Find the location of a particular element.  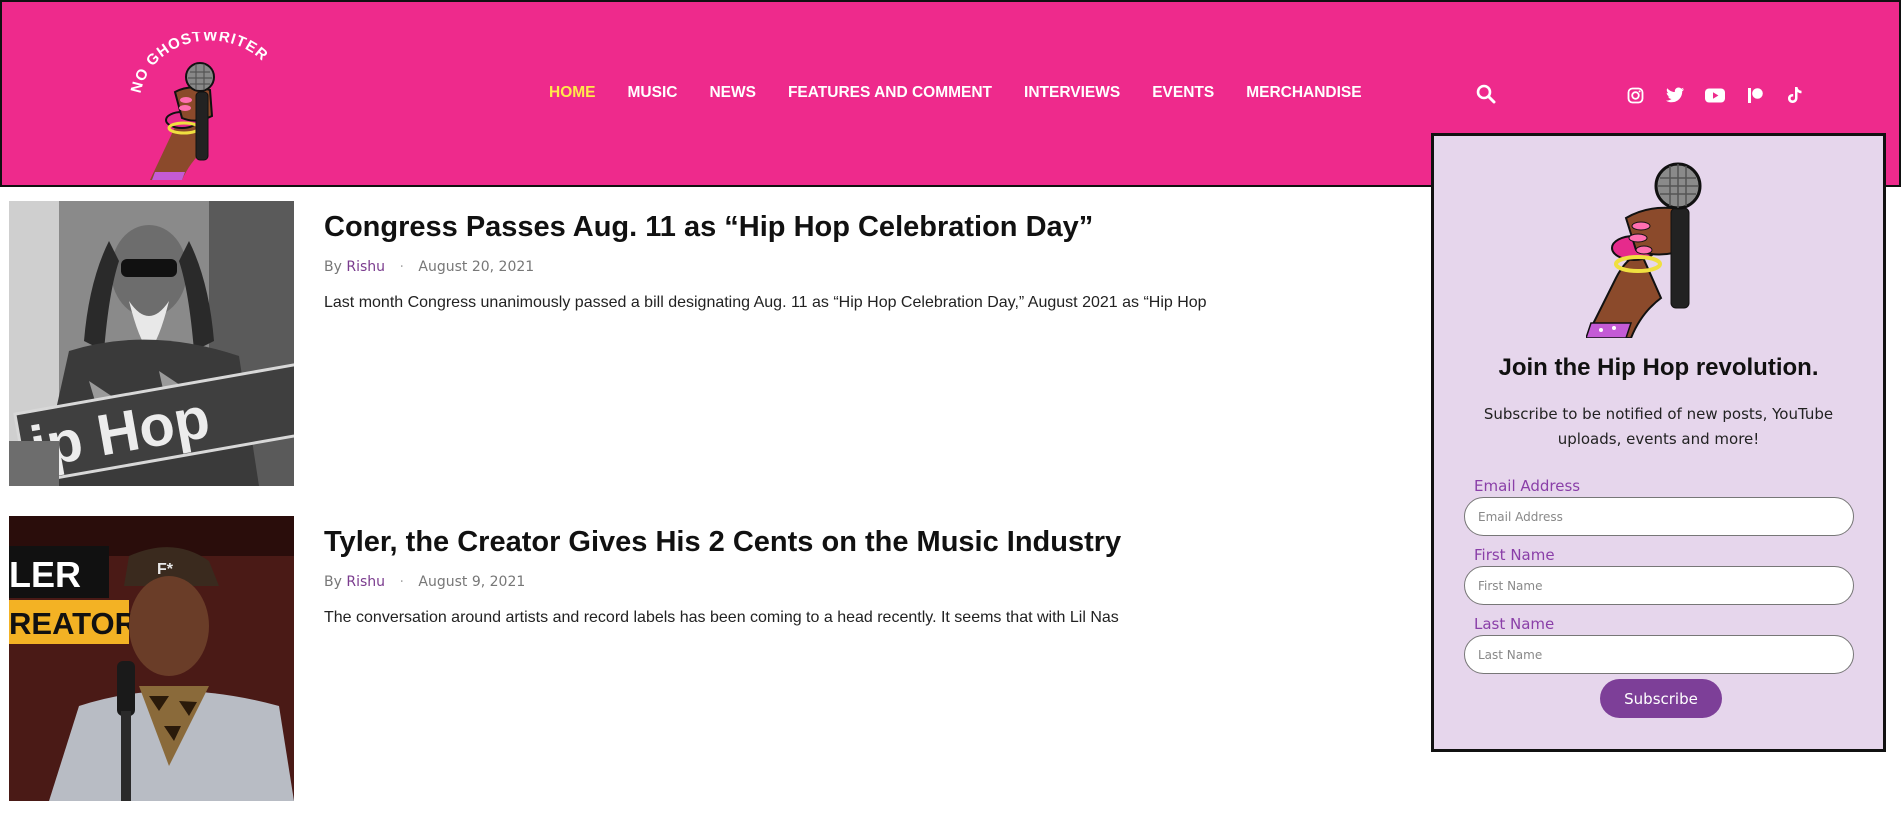

instagram-icon is located at coordinates (1635, 95).